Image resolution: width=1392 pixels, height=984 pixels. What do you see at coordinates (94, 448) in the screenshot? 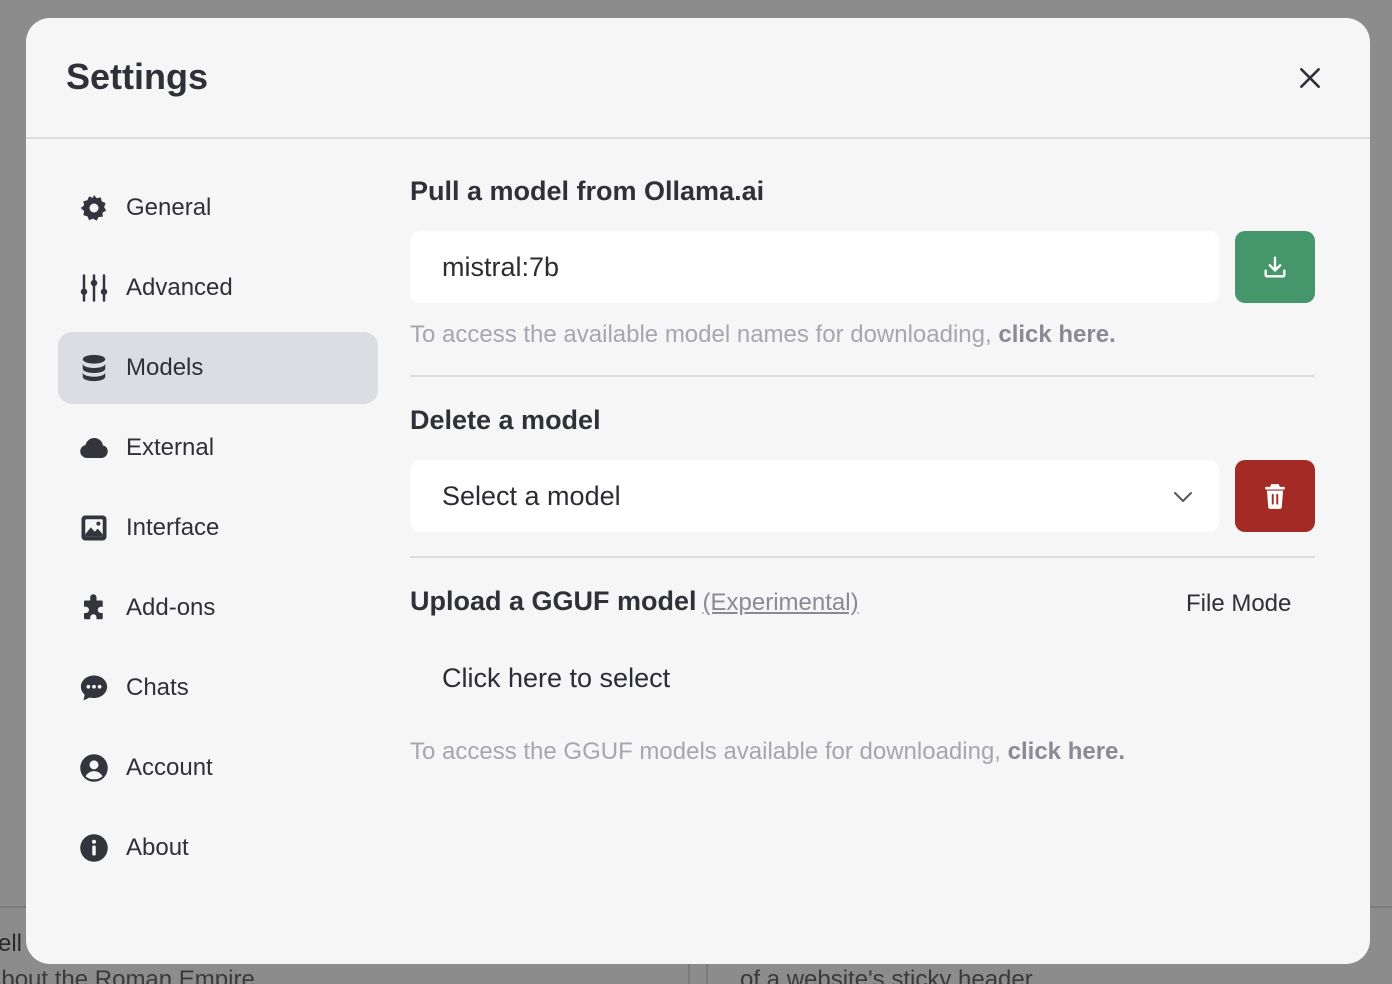
I see `cloud-icon` at bounding box center [94, 448].